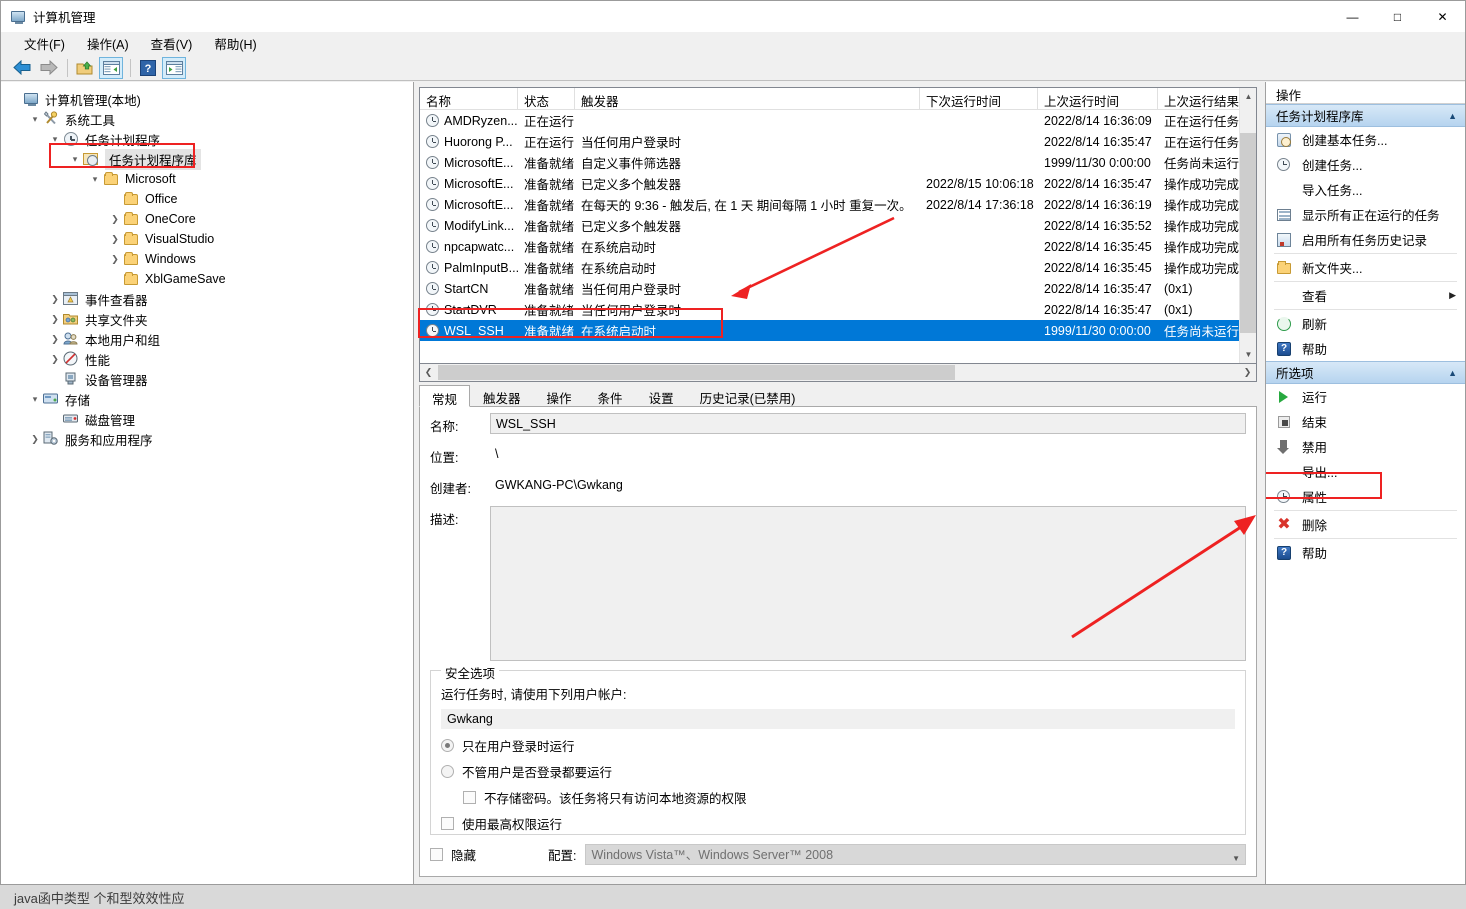  What do you see at coordinates (868, 583) in the screenshot?
I see `description-field` at bounding box center [868, 583].